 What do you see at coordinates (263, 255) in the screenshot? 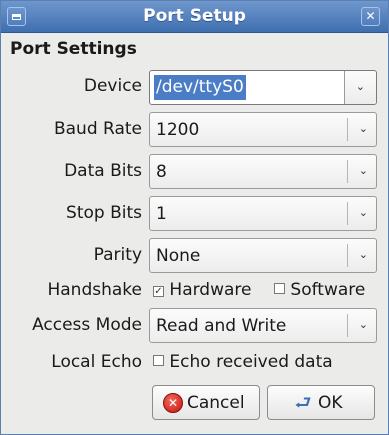
I see `parity-select: None ⌄` at bounding box center [263, 255].